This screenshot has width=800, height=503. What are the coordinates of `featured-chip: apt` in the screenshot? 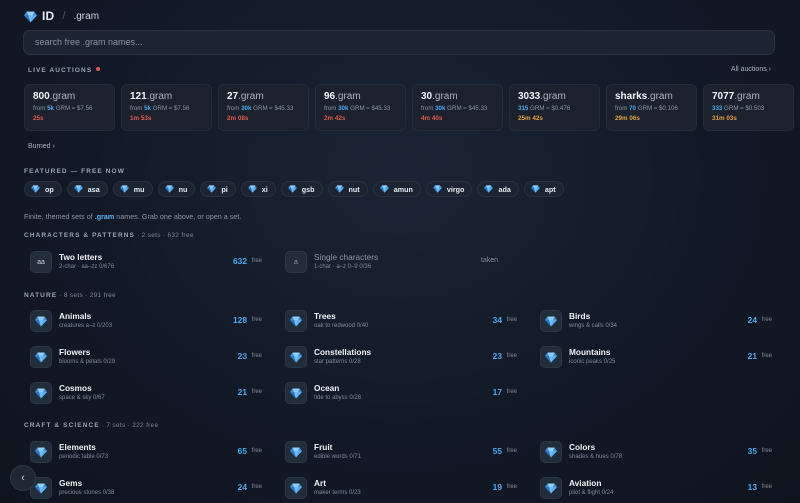 It's located at (543, 189).